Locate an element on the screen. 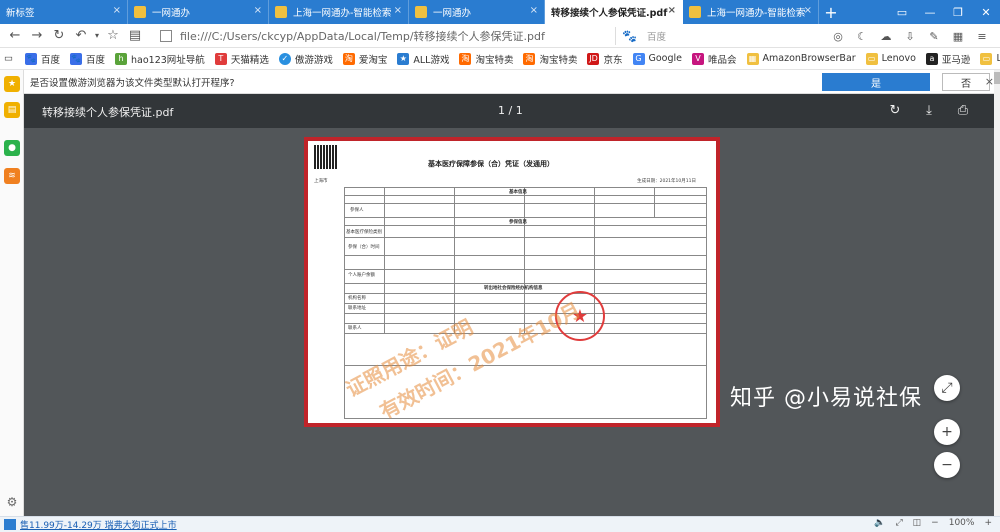 The width and height of the screenshot is (1000, 532). bookmark-item: ✓ 傲游游戏 is located at coordinates (305, 59).